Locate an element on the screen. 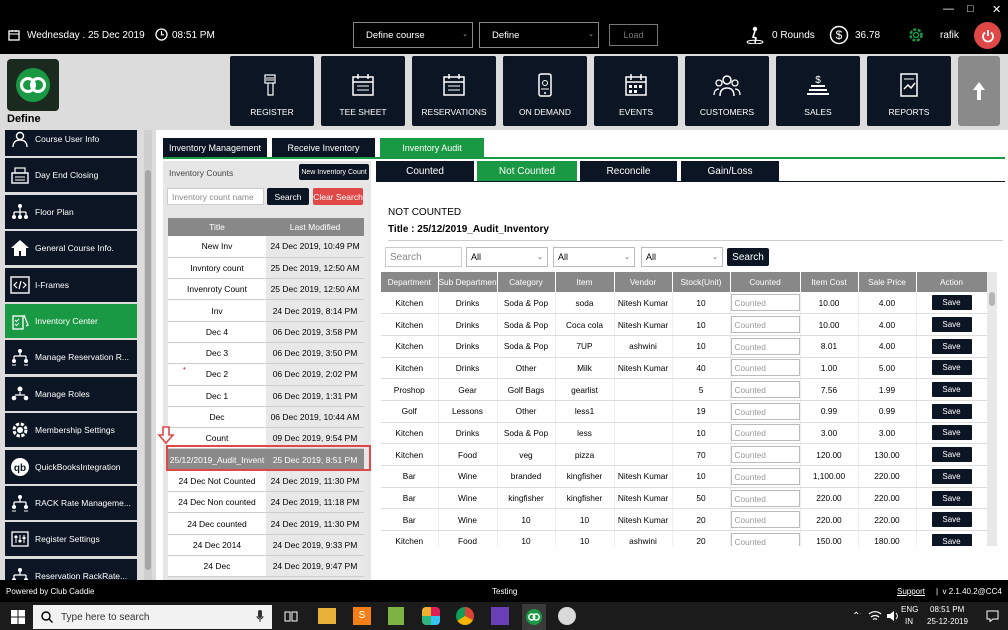 This screenshot has height=630, width=1008. paint-icon is located at coordinates (567, 616).